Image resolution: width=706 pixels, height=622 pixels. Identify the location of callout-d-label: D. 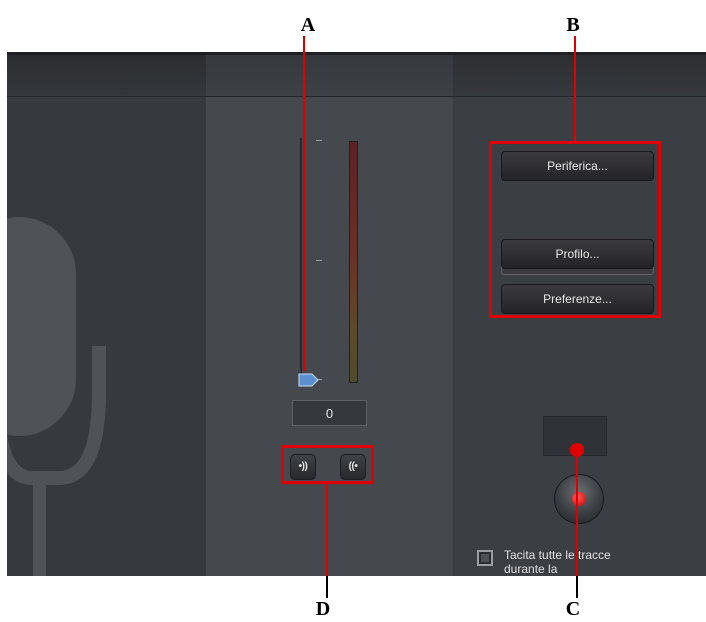
(323, 609).